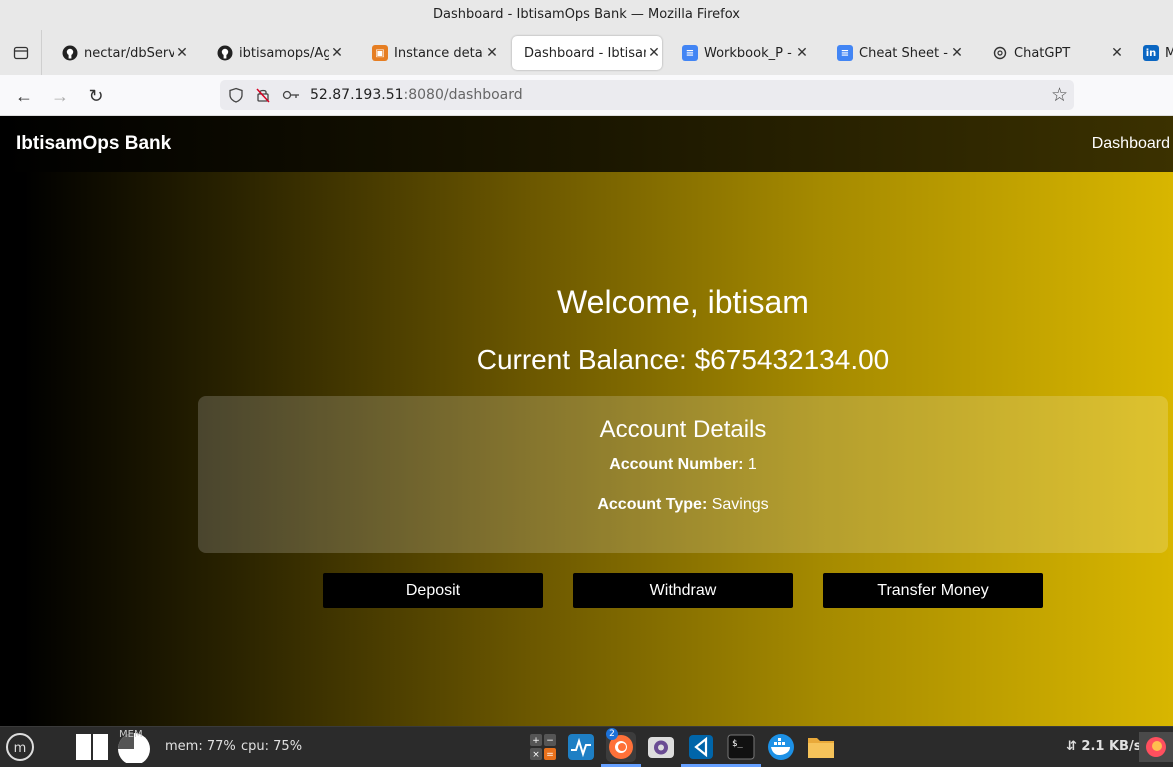  I want to click on mint-menu-icon: m, so click(20, 747).